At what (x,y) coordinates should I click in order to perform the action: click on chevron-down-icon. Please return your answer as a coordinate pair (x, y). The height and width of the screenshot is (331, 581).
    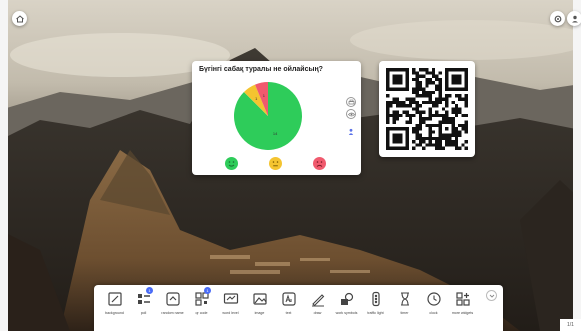
    Looking at the image, I should click on (491, 296).